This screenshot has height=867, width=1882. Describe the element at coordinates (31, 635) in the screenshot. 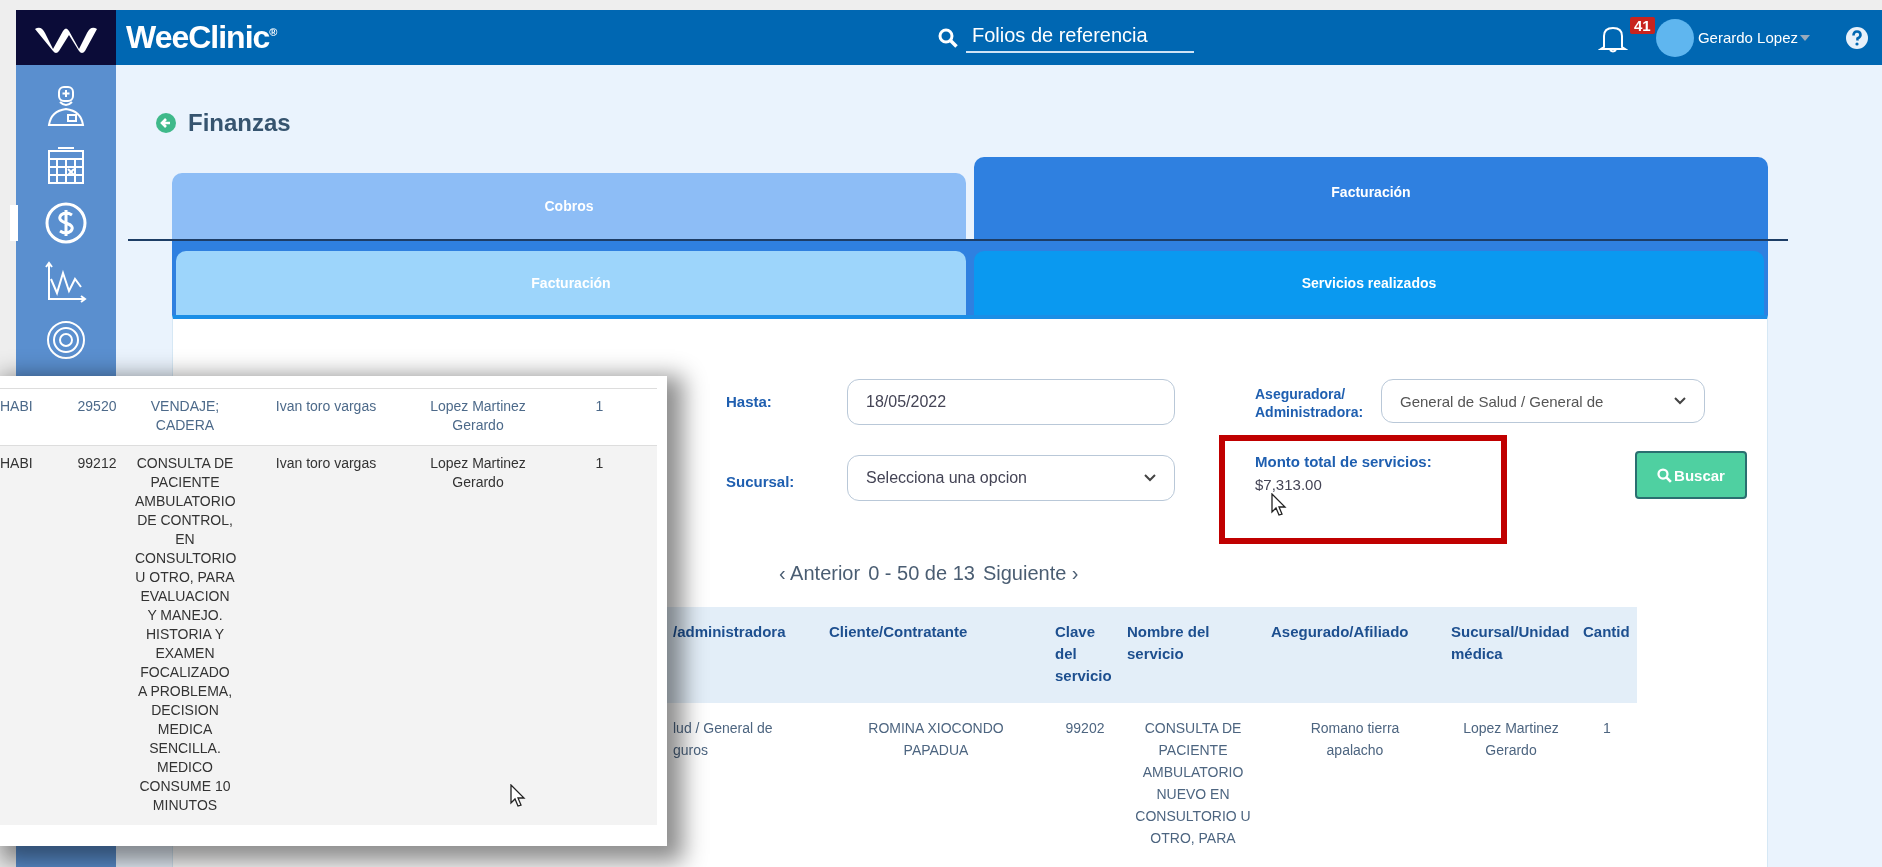

I see `table-cell: HABI` at that location.